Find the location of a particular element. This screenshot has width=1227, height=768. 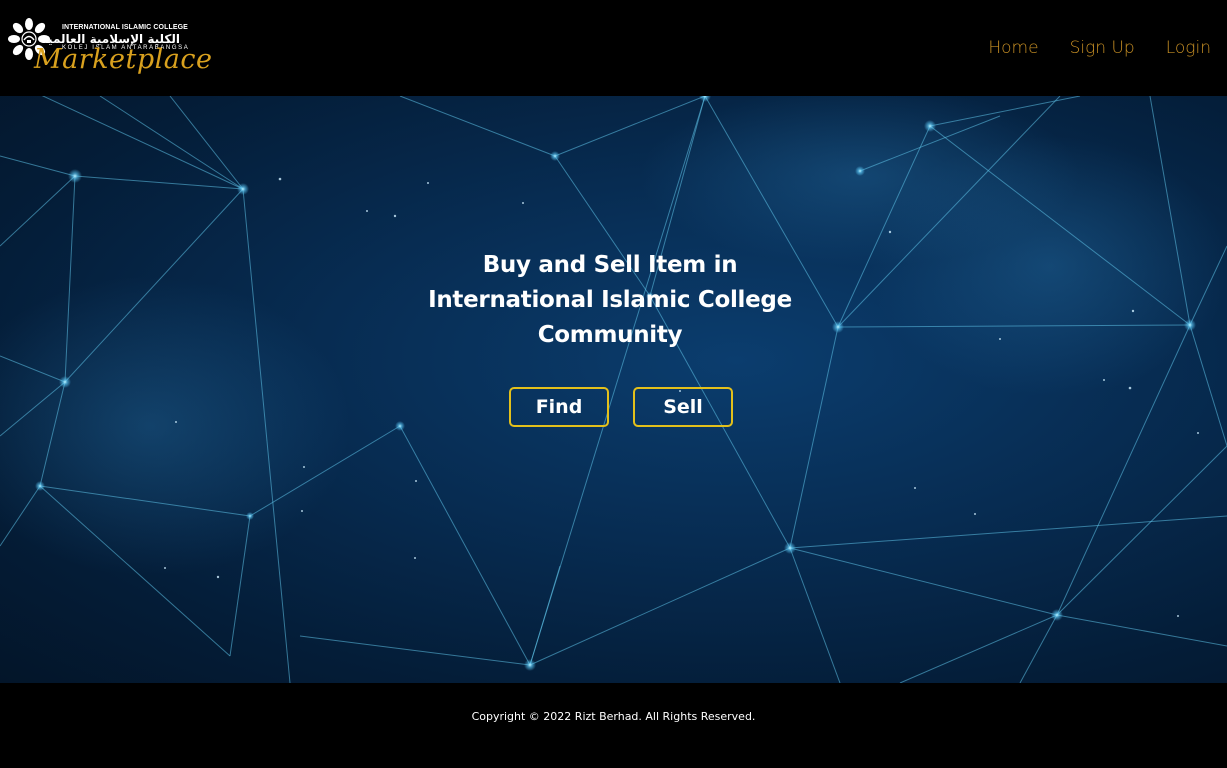

hero-headline-line2: International Islamic College is located at coordinates (610, 300).